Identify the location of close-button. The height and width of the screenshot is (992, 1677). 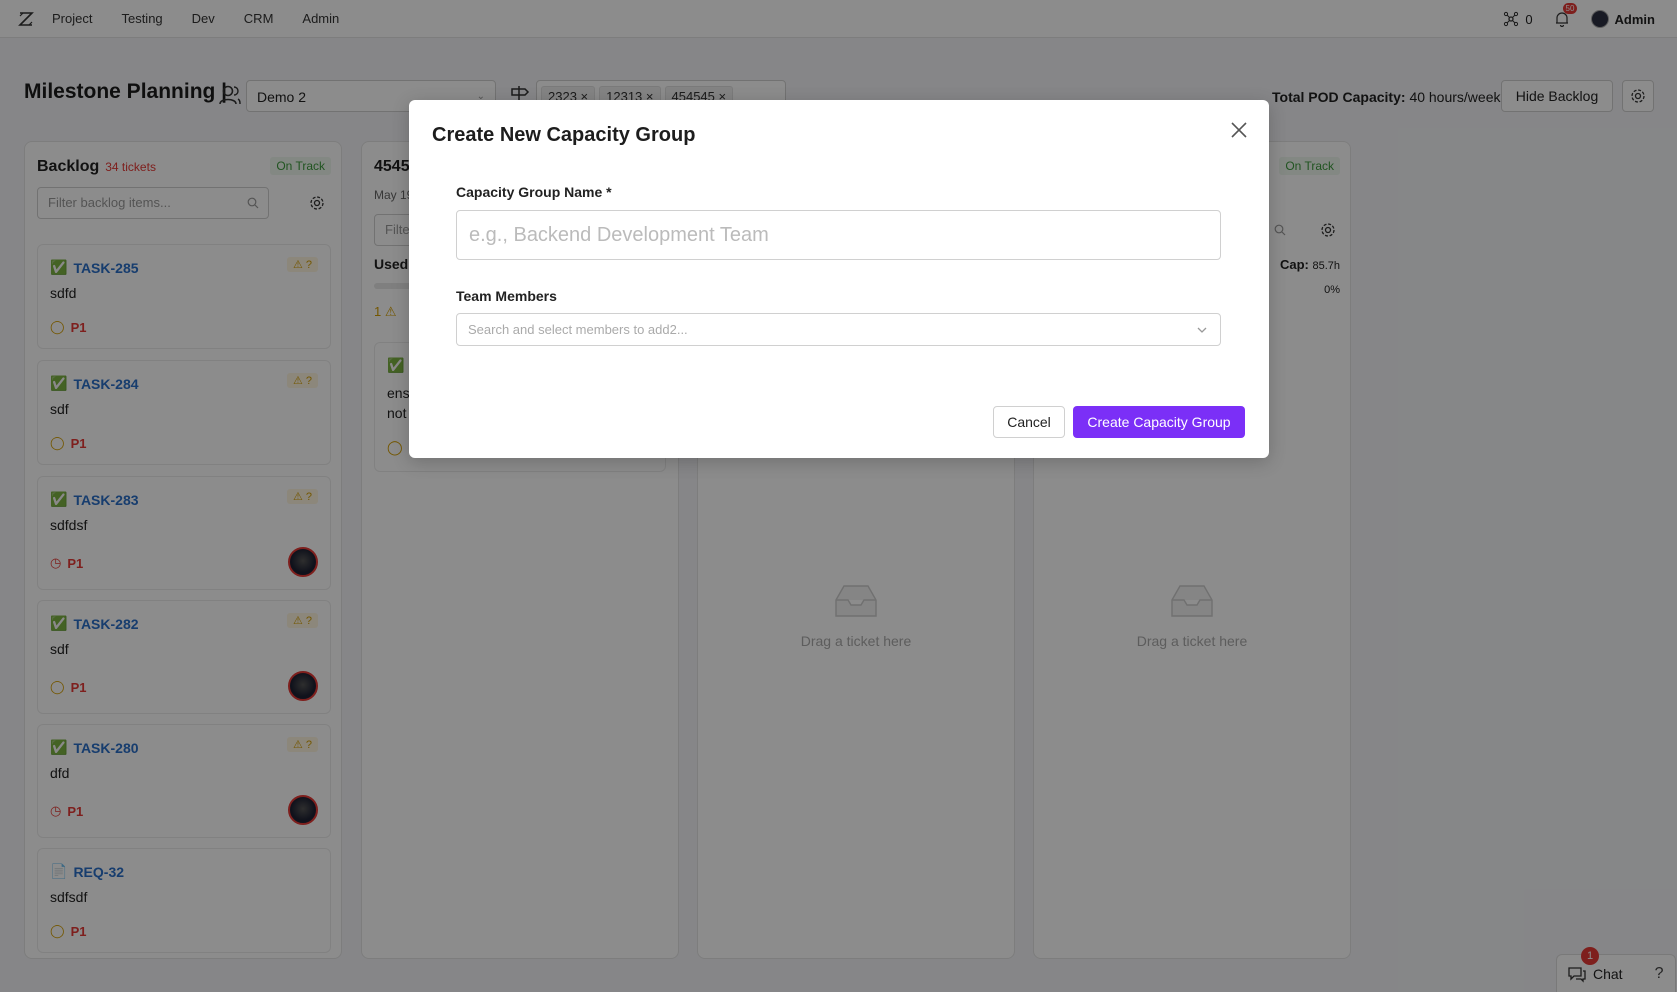
(1239, 130).